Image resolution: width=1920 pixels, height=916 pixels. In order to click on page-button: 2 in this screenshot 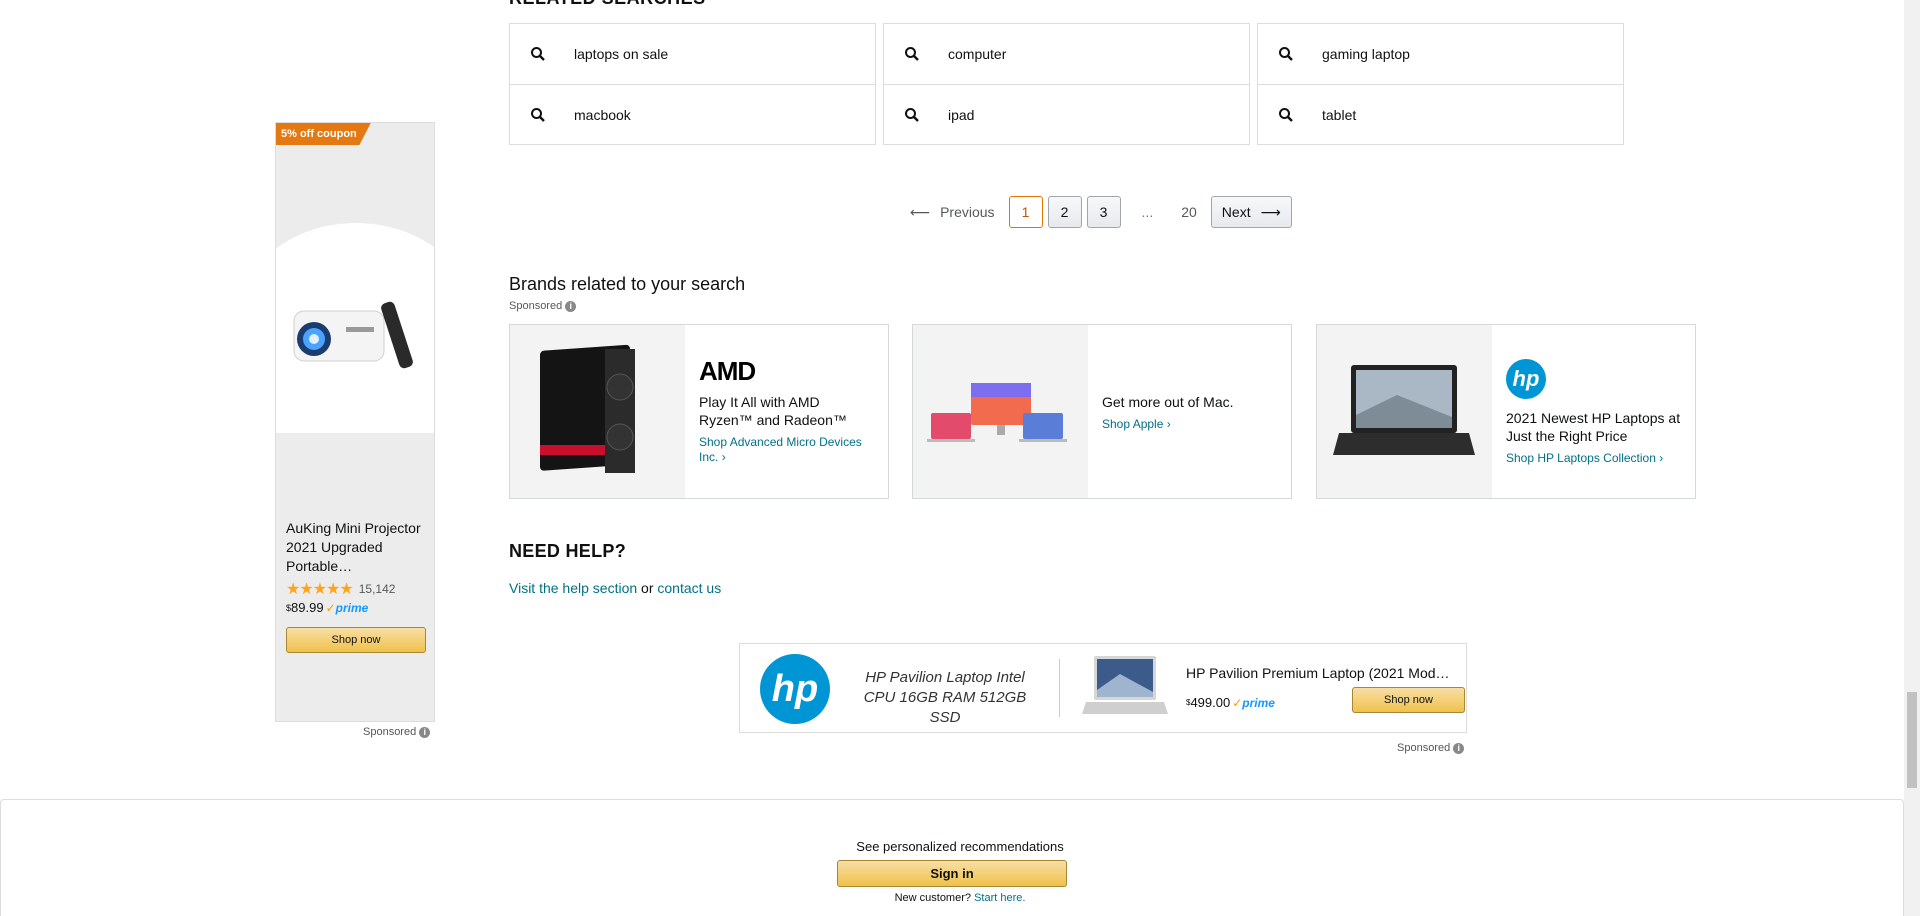, I will do `click(1064, 212)`.